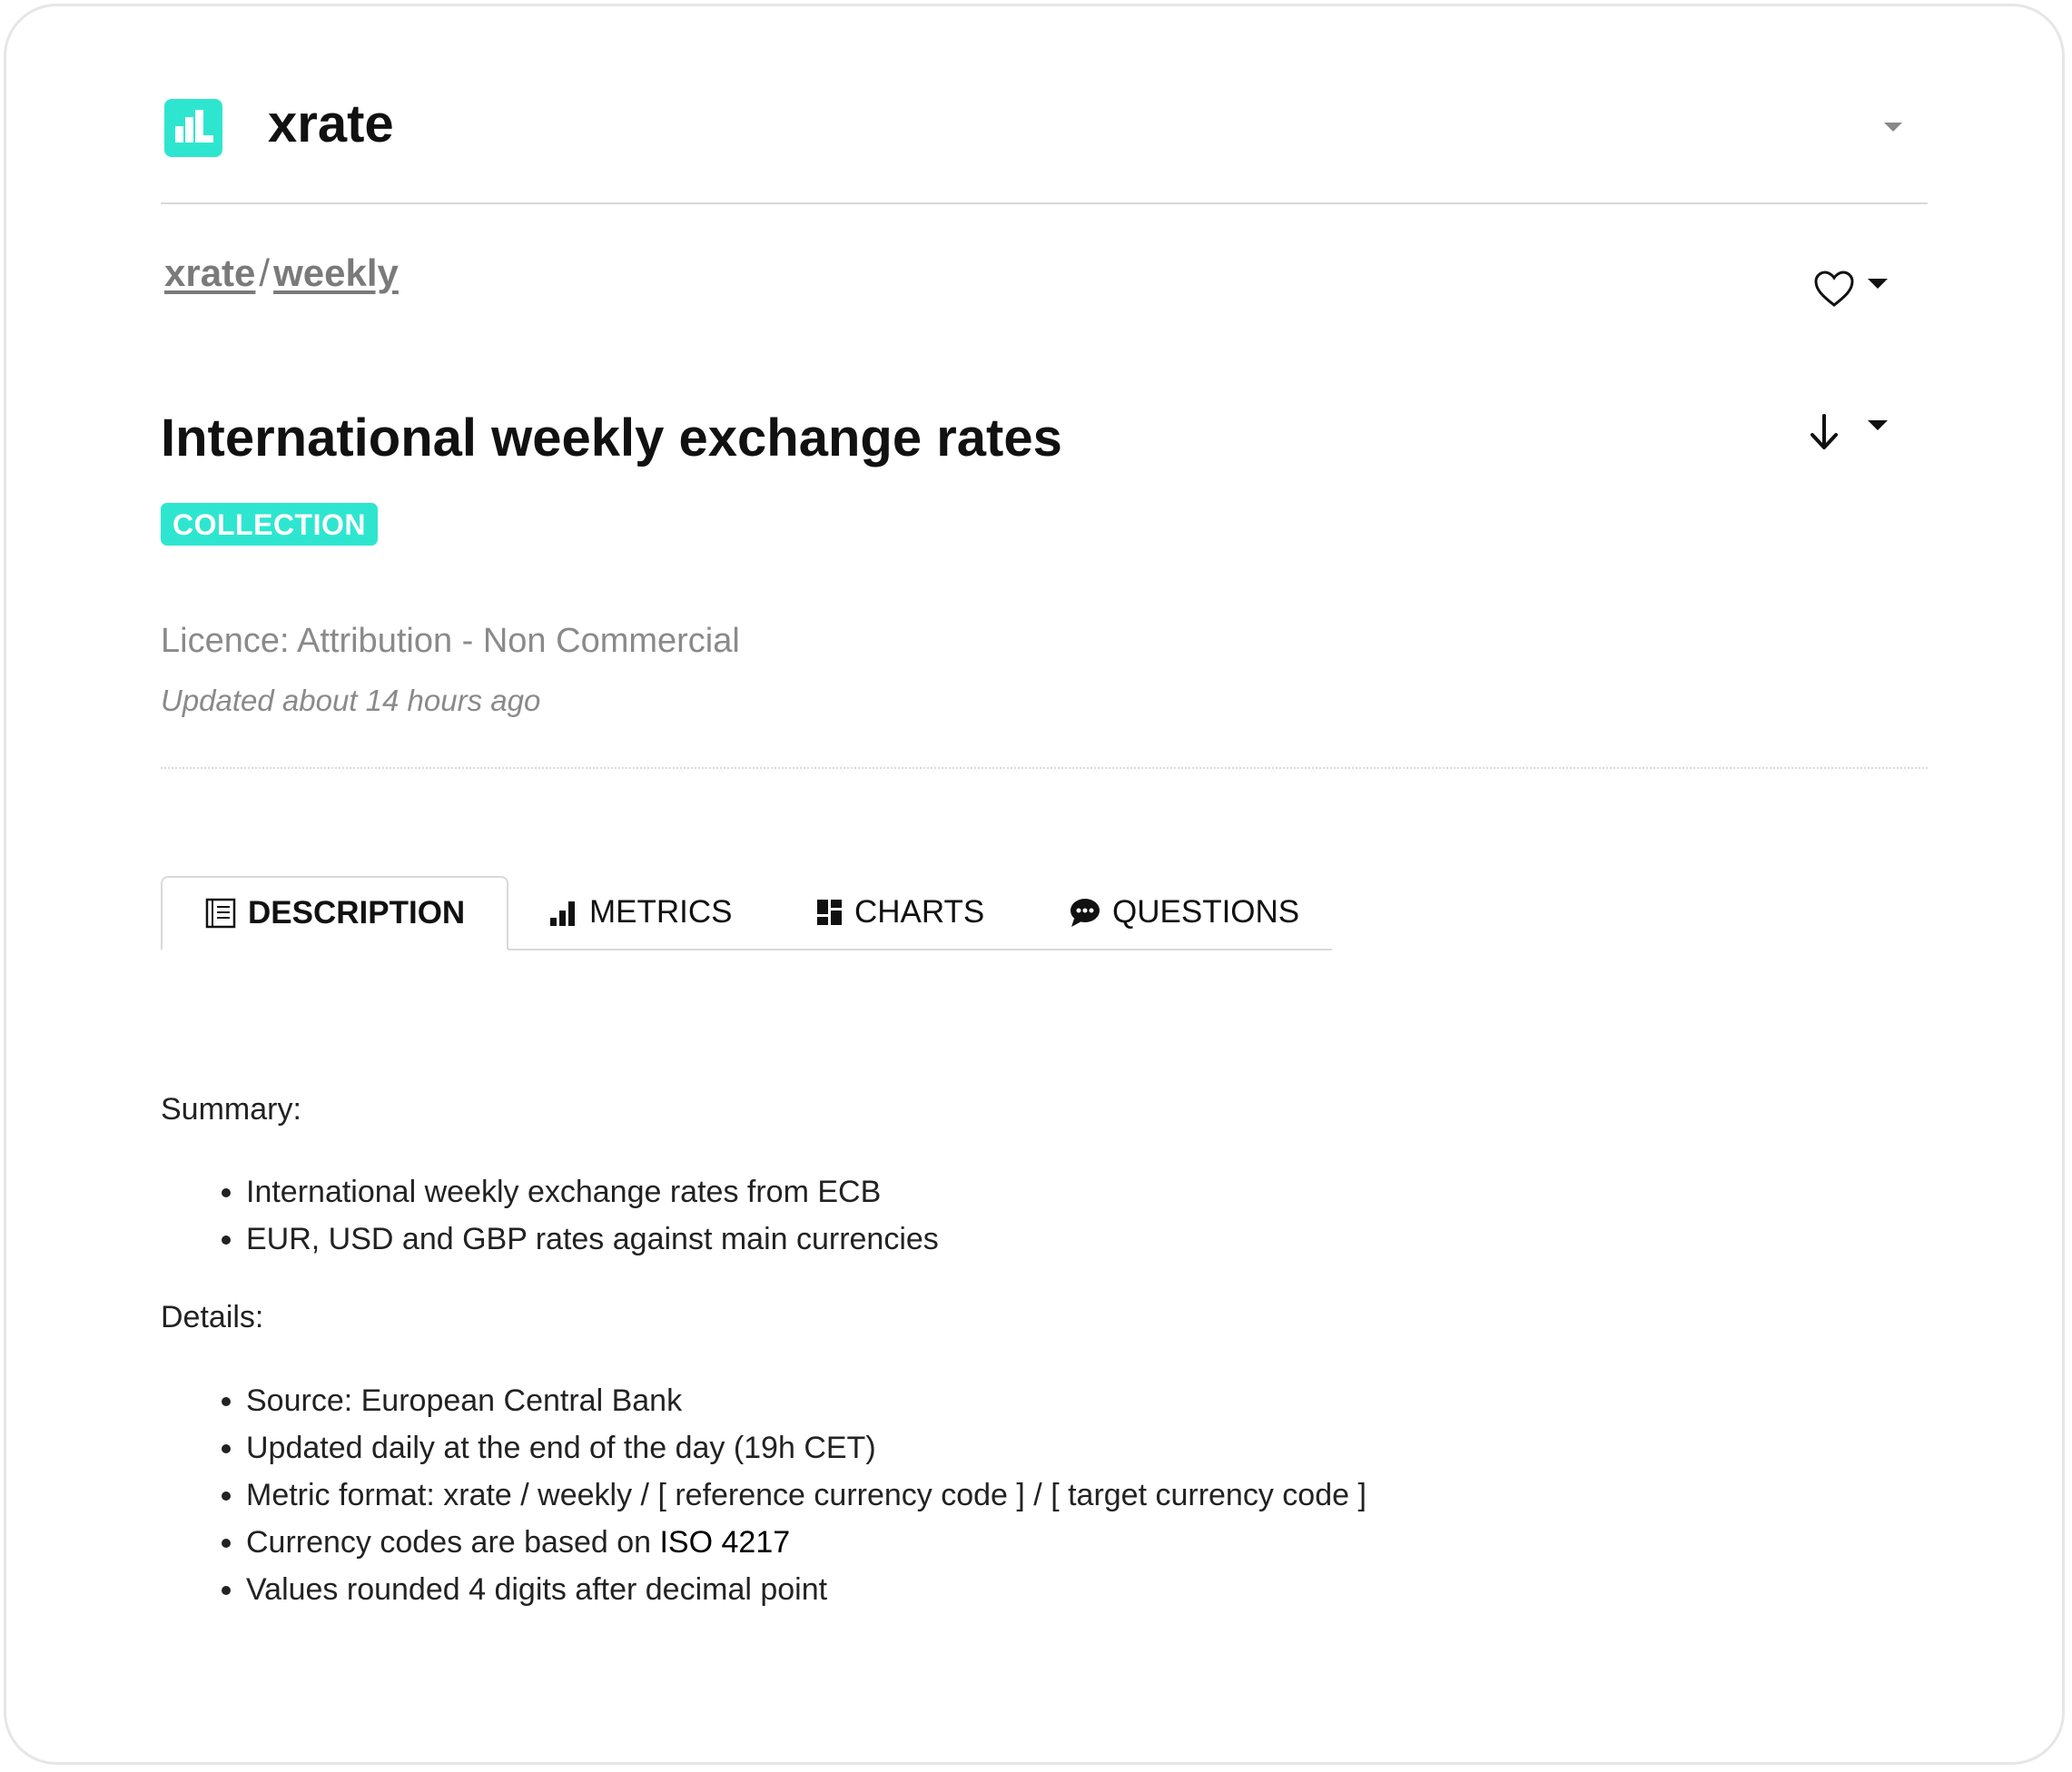 The height and width of the screenshot is (1772, 2072). What do you see at coordinates (1878, 284) in the screenshot?
I see `favorite-chevron-down-icon` at bounding box center [1878, 284].